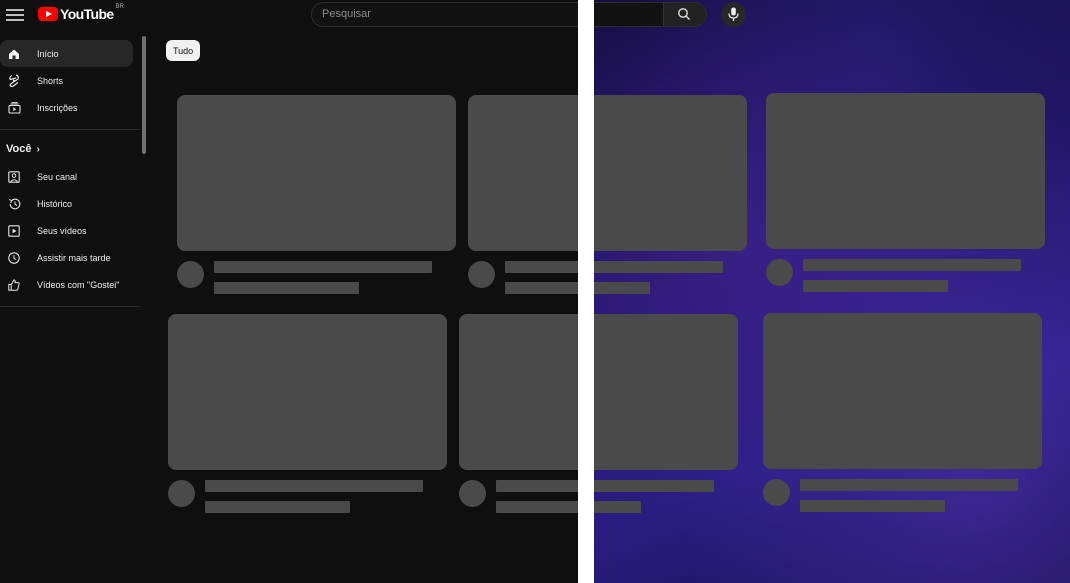  What do you see at coordinates (14, 258) in the screenshot?
I see `watch-later-icon` at bounding box center [14, 258].